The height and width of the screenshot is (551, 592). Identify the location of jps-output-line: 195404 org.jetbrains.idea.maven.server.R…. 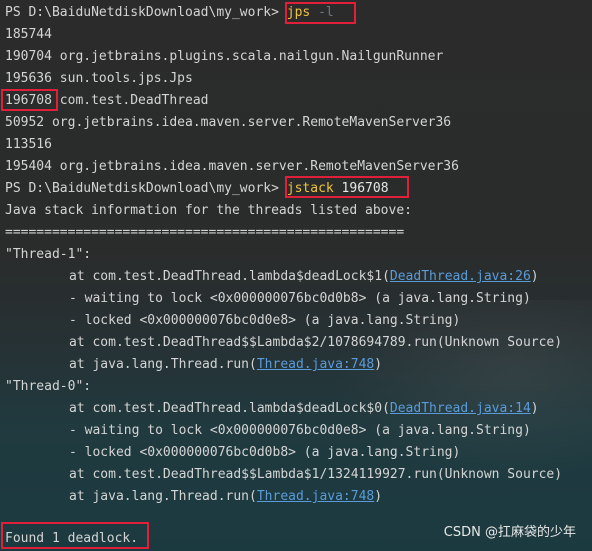
(232, 166).